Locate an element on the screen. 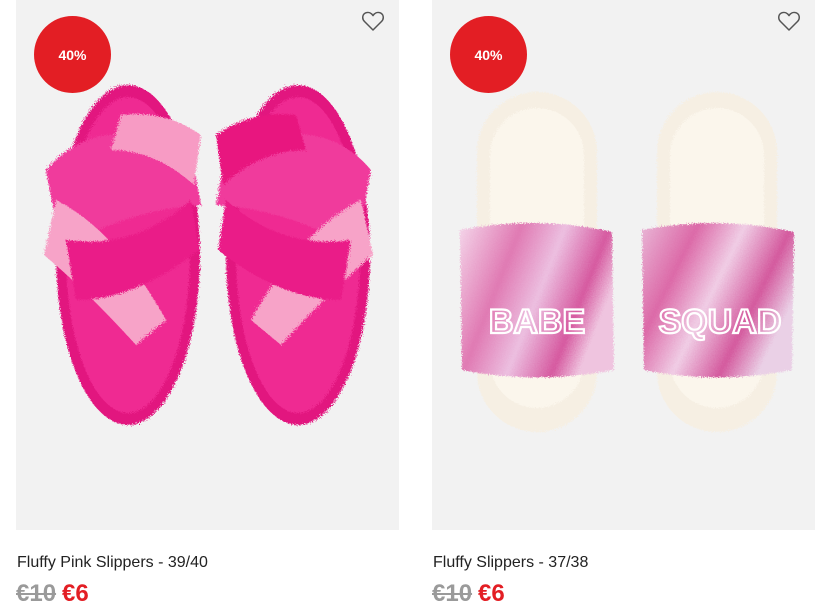 Image resolution: width=823 pixels, height=615 pixels. slipper-print-squad: SQUAD is located at coordinates (720, 322).